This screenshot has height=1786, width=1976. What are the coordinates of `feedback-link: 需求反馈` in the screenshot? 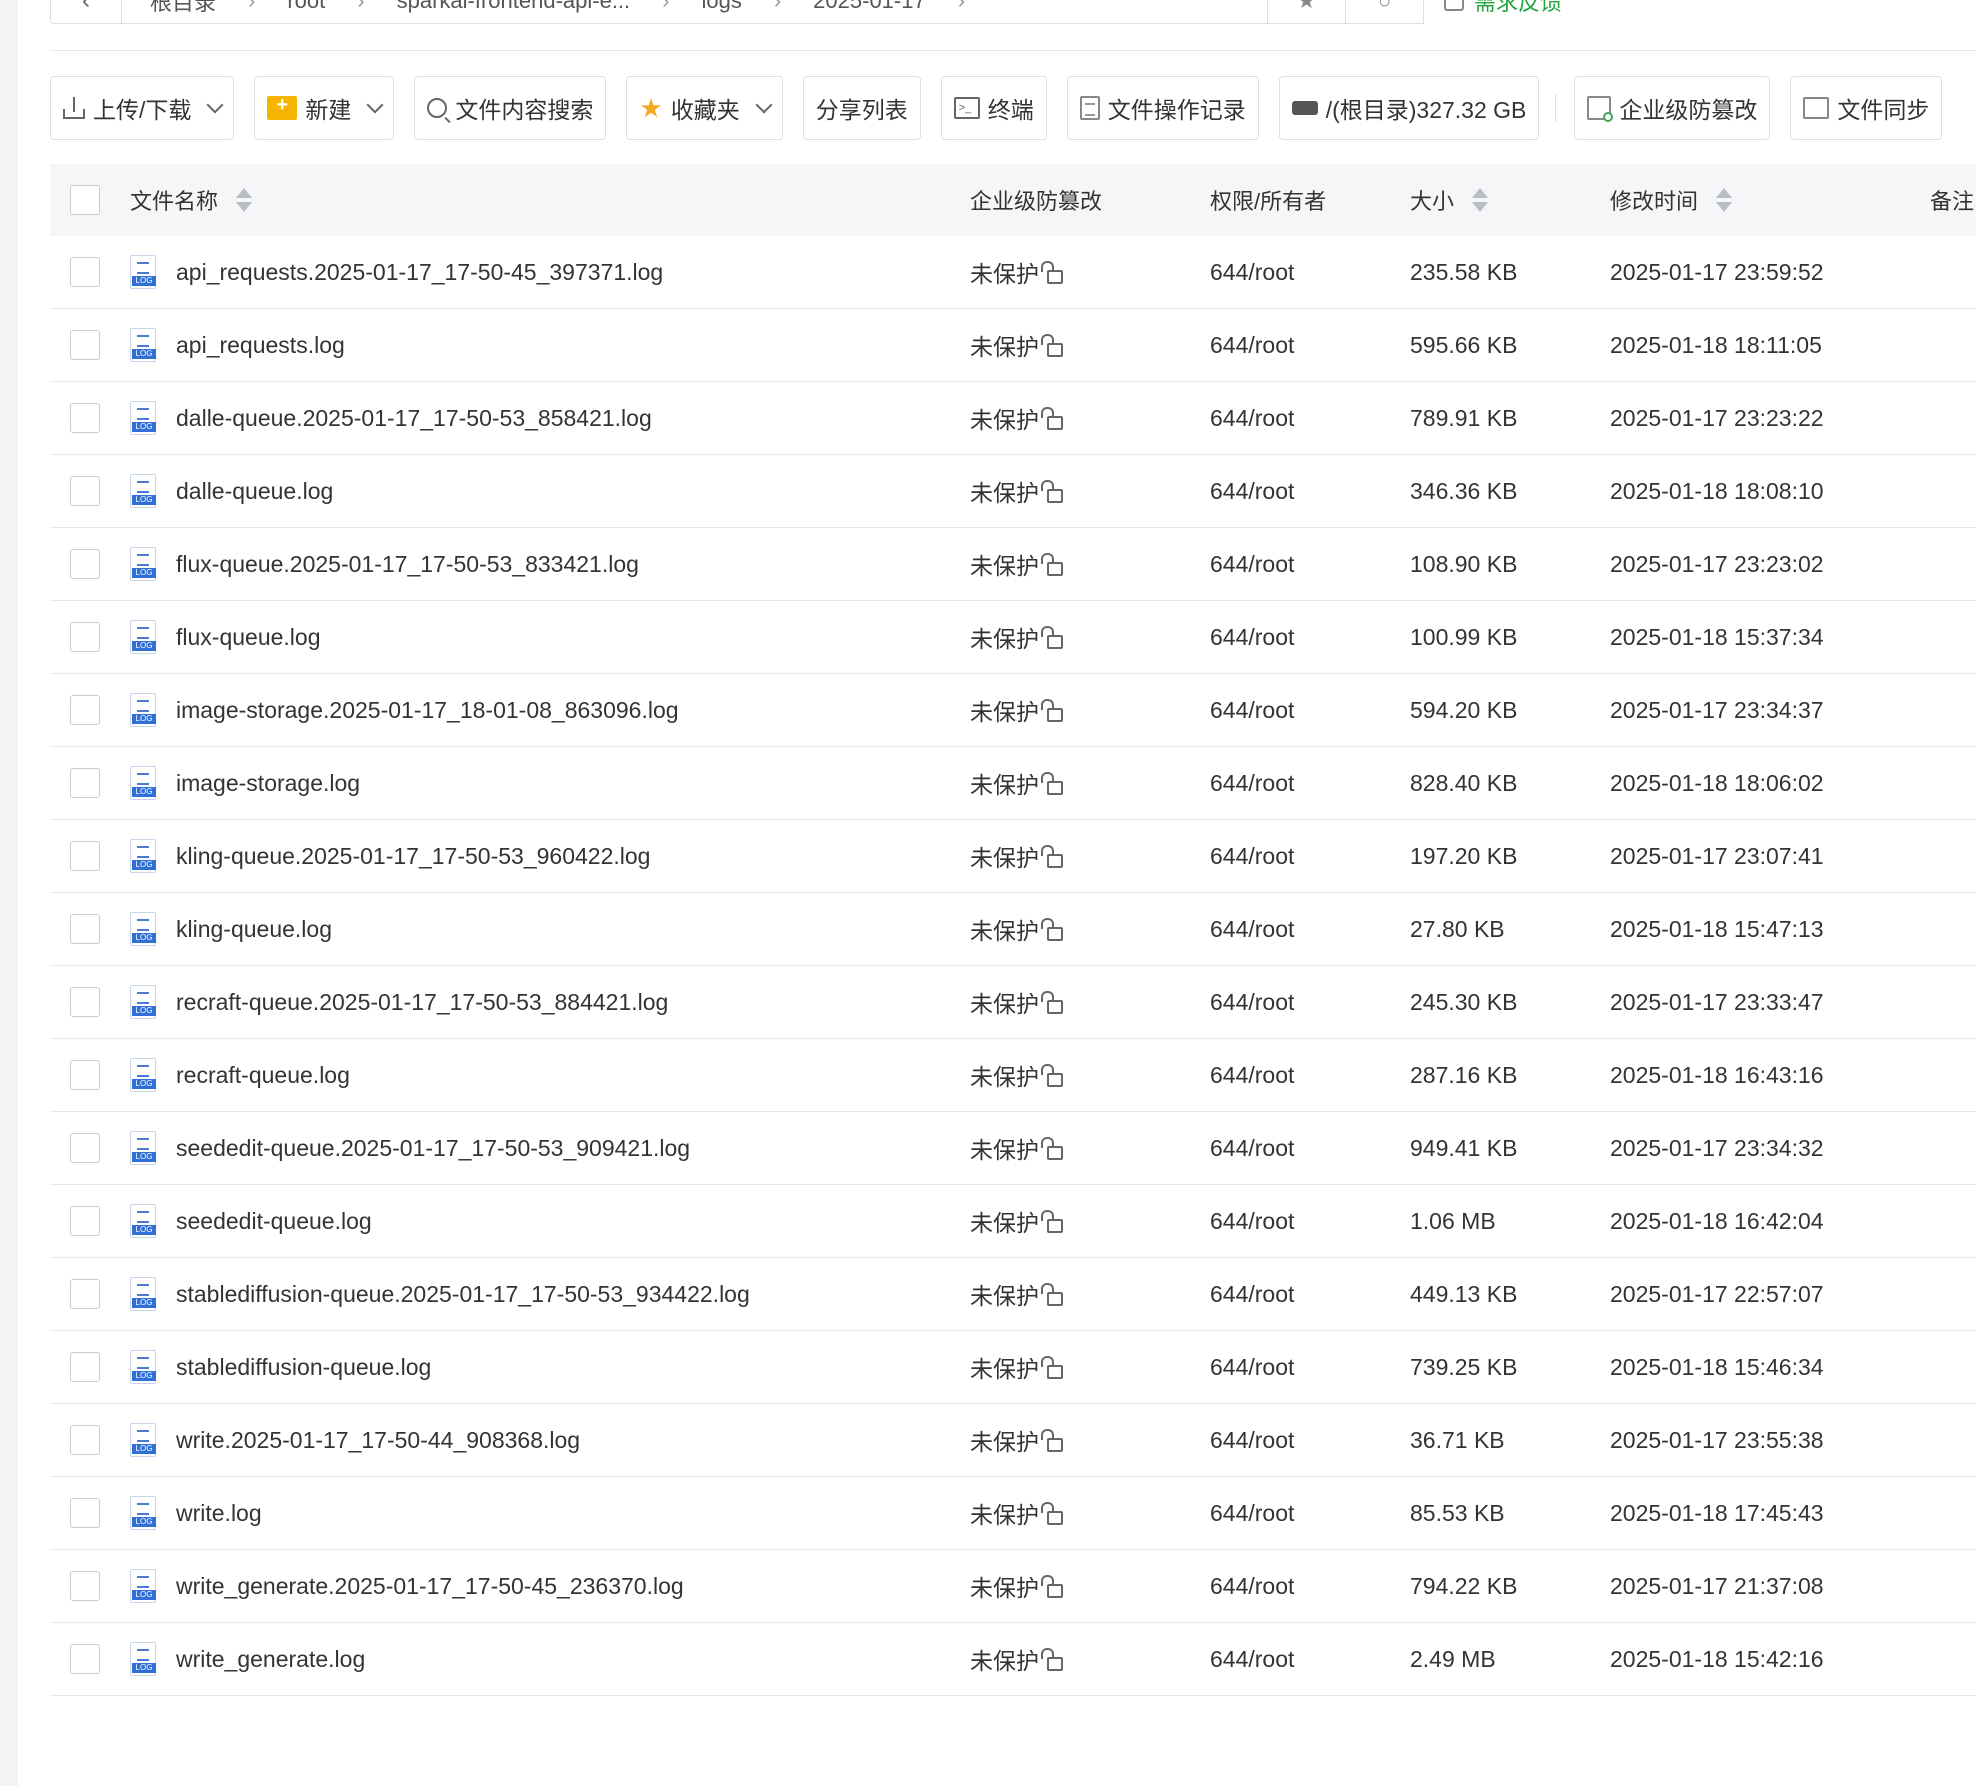 It's located at (1503, 8).